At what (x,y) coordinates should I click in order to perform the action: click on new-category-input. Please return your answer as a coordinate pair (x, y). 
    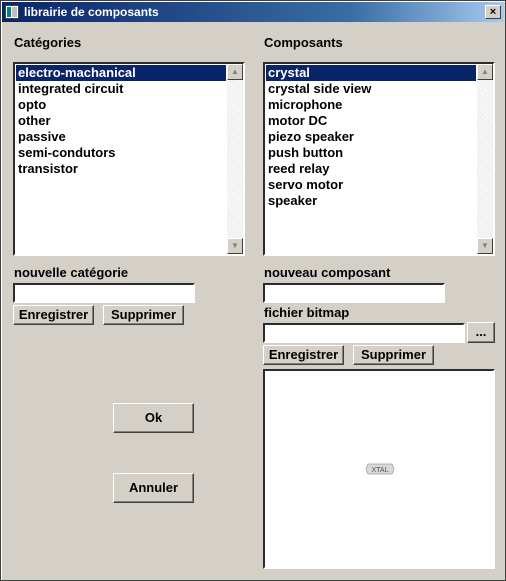
    Looking at the image, I should click on (104, 293).